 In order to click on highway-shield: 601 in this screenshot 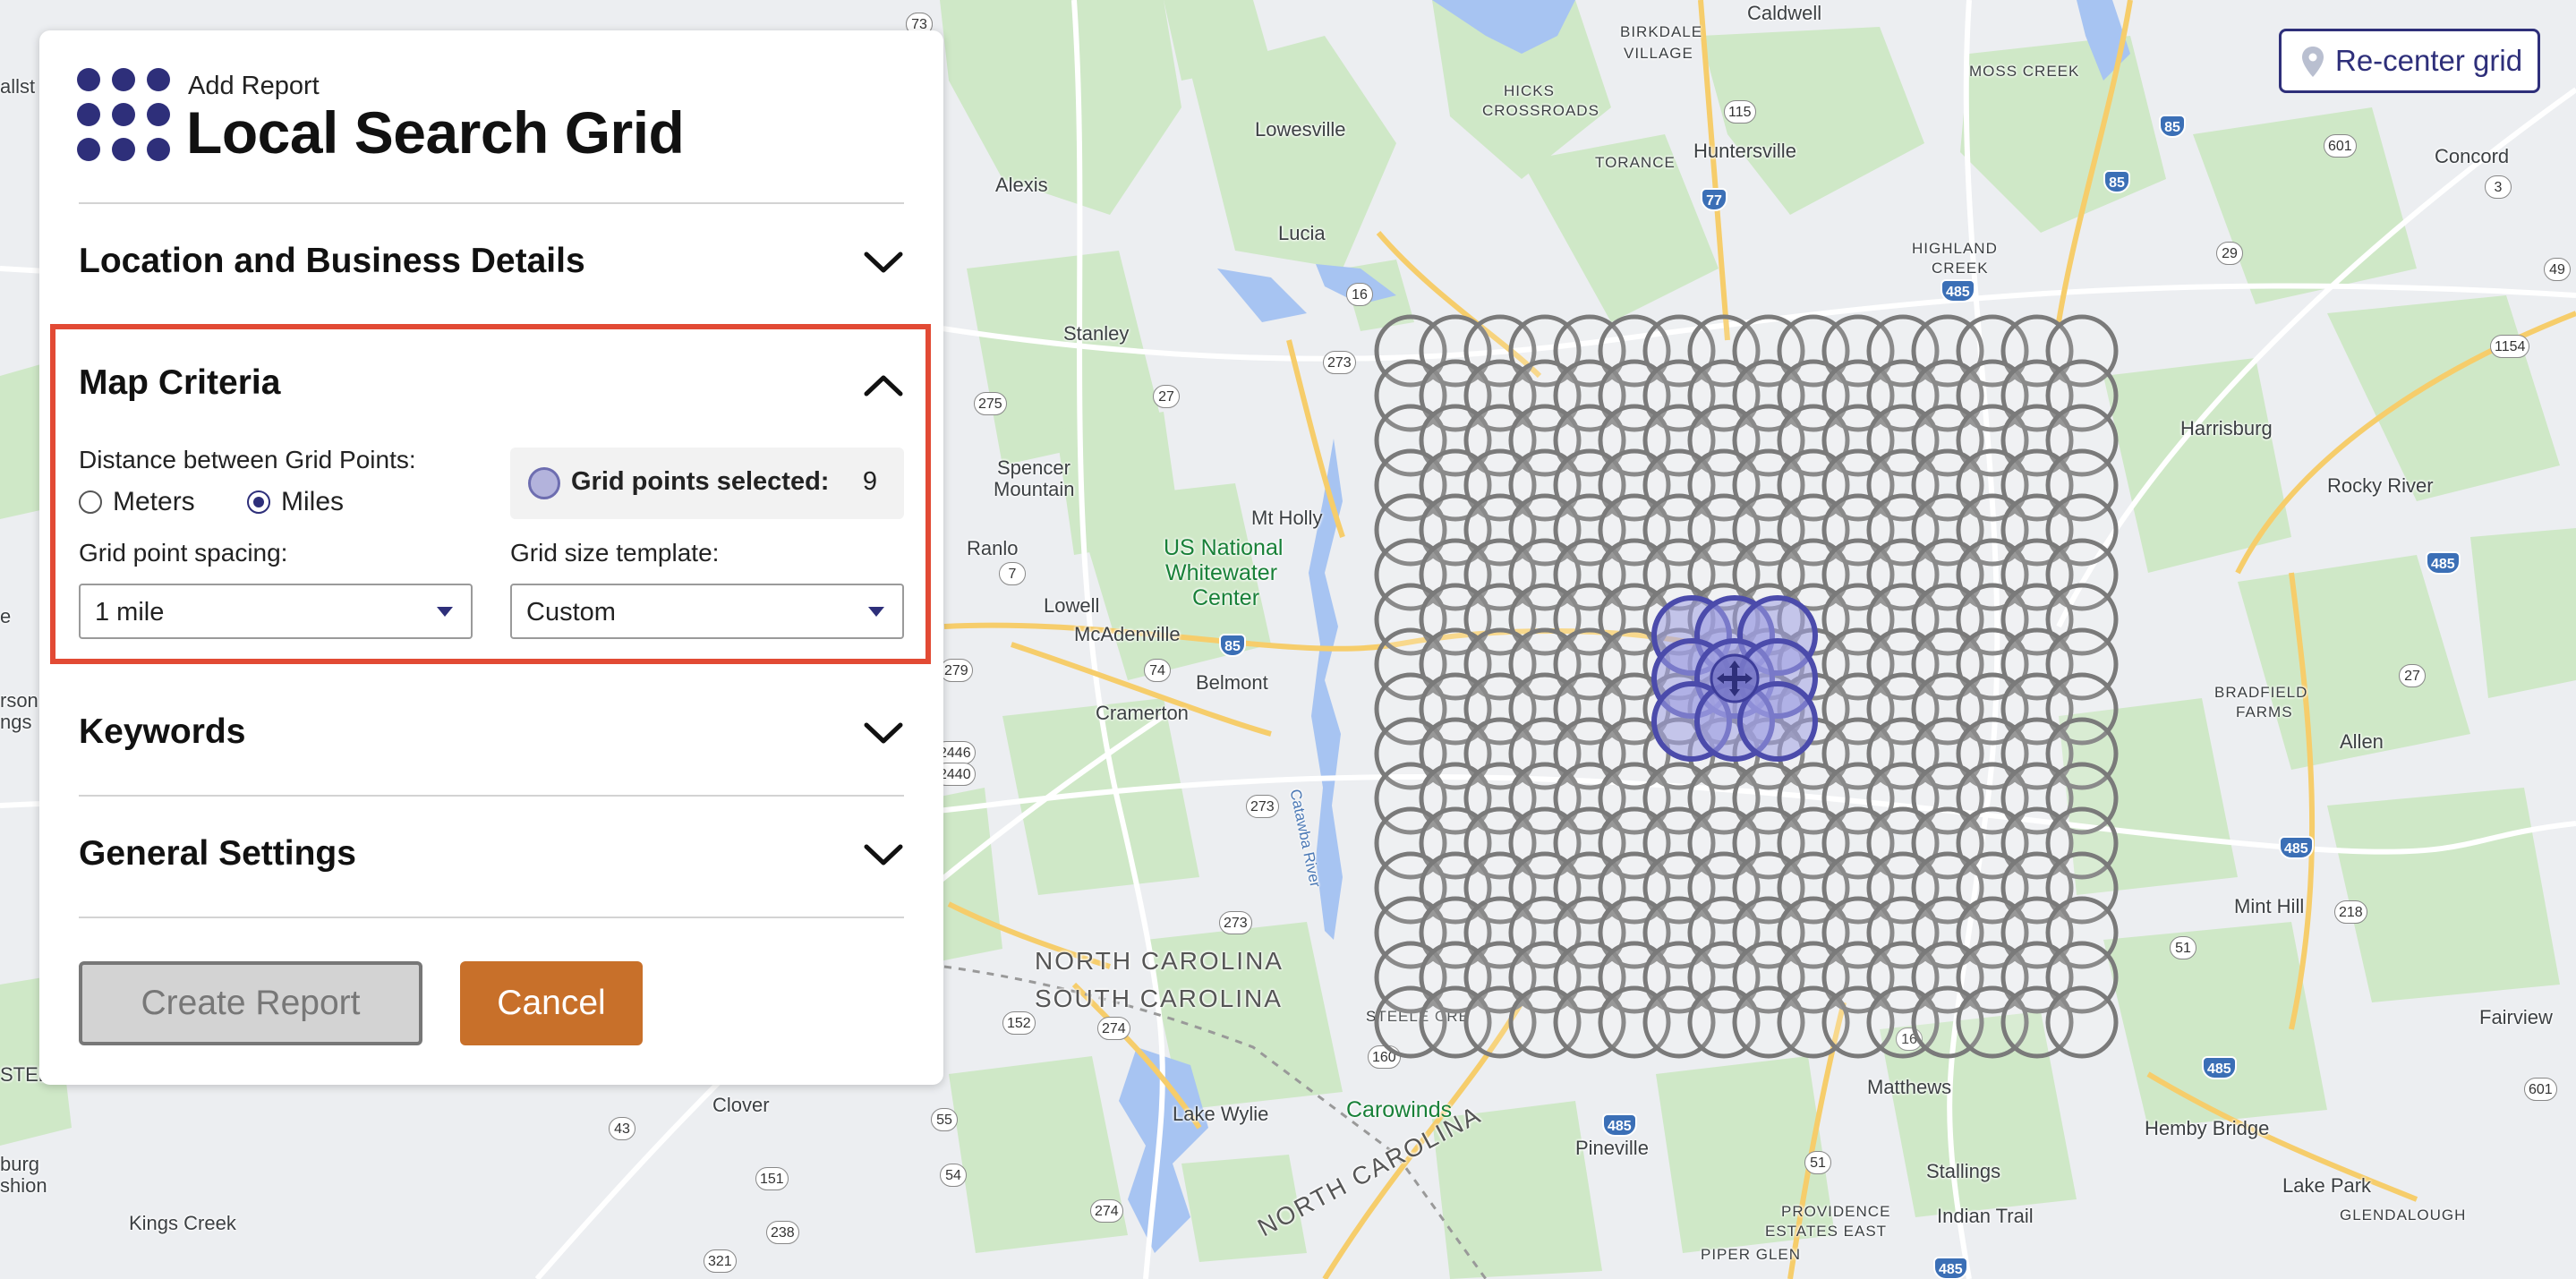, I will do `click(2340, 146)`.